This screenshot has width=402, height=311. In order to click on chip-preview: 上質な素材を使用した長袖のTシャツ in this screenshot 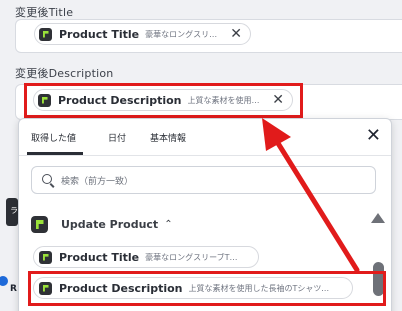, I will do `click(226, 100)`.